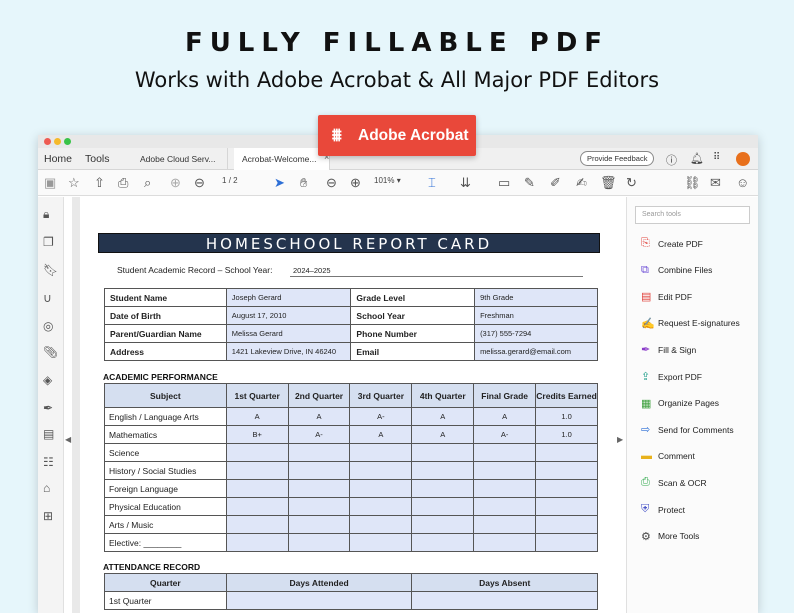 The image size is (794, 613). Describe the element at coordinates (279, 183) in the screenshot. I see `select-cursor-icon: ➤` at that location.